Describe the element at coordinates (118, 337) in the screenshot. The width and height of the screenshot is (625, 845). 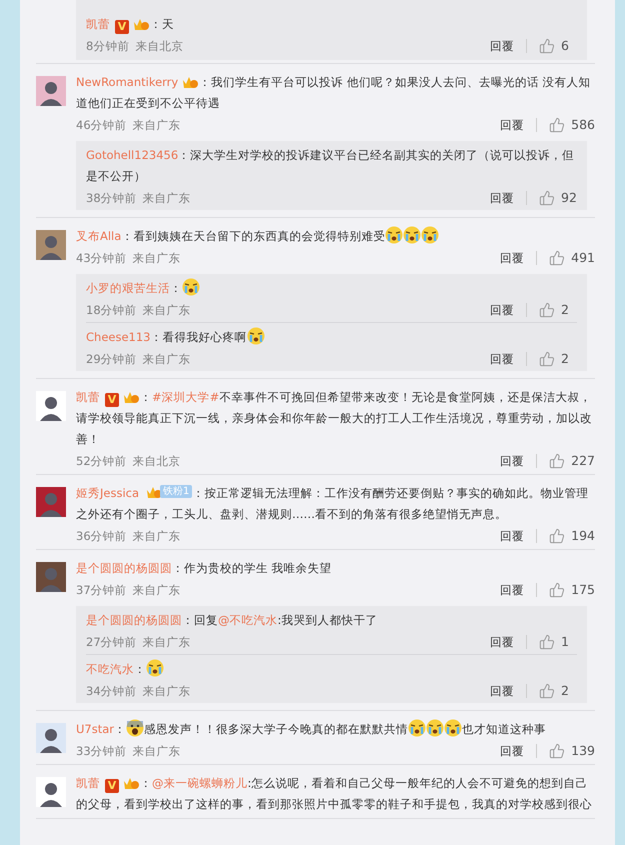
I see `username-link: Cheese113` at that location.